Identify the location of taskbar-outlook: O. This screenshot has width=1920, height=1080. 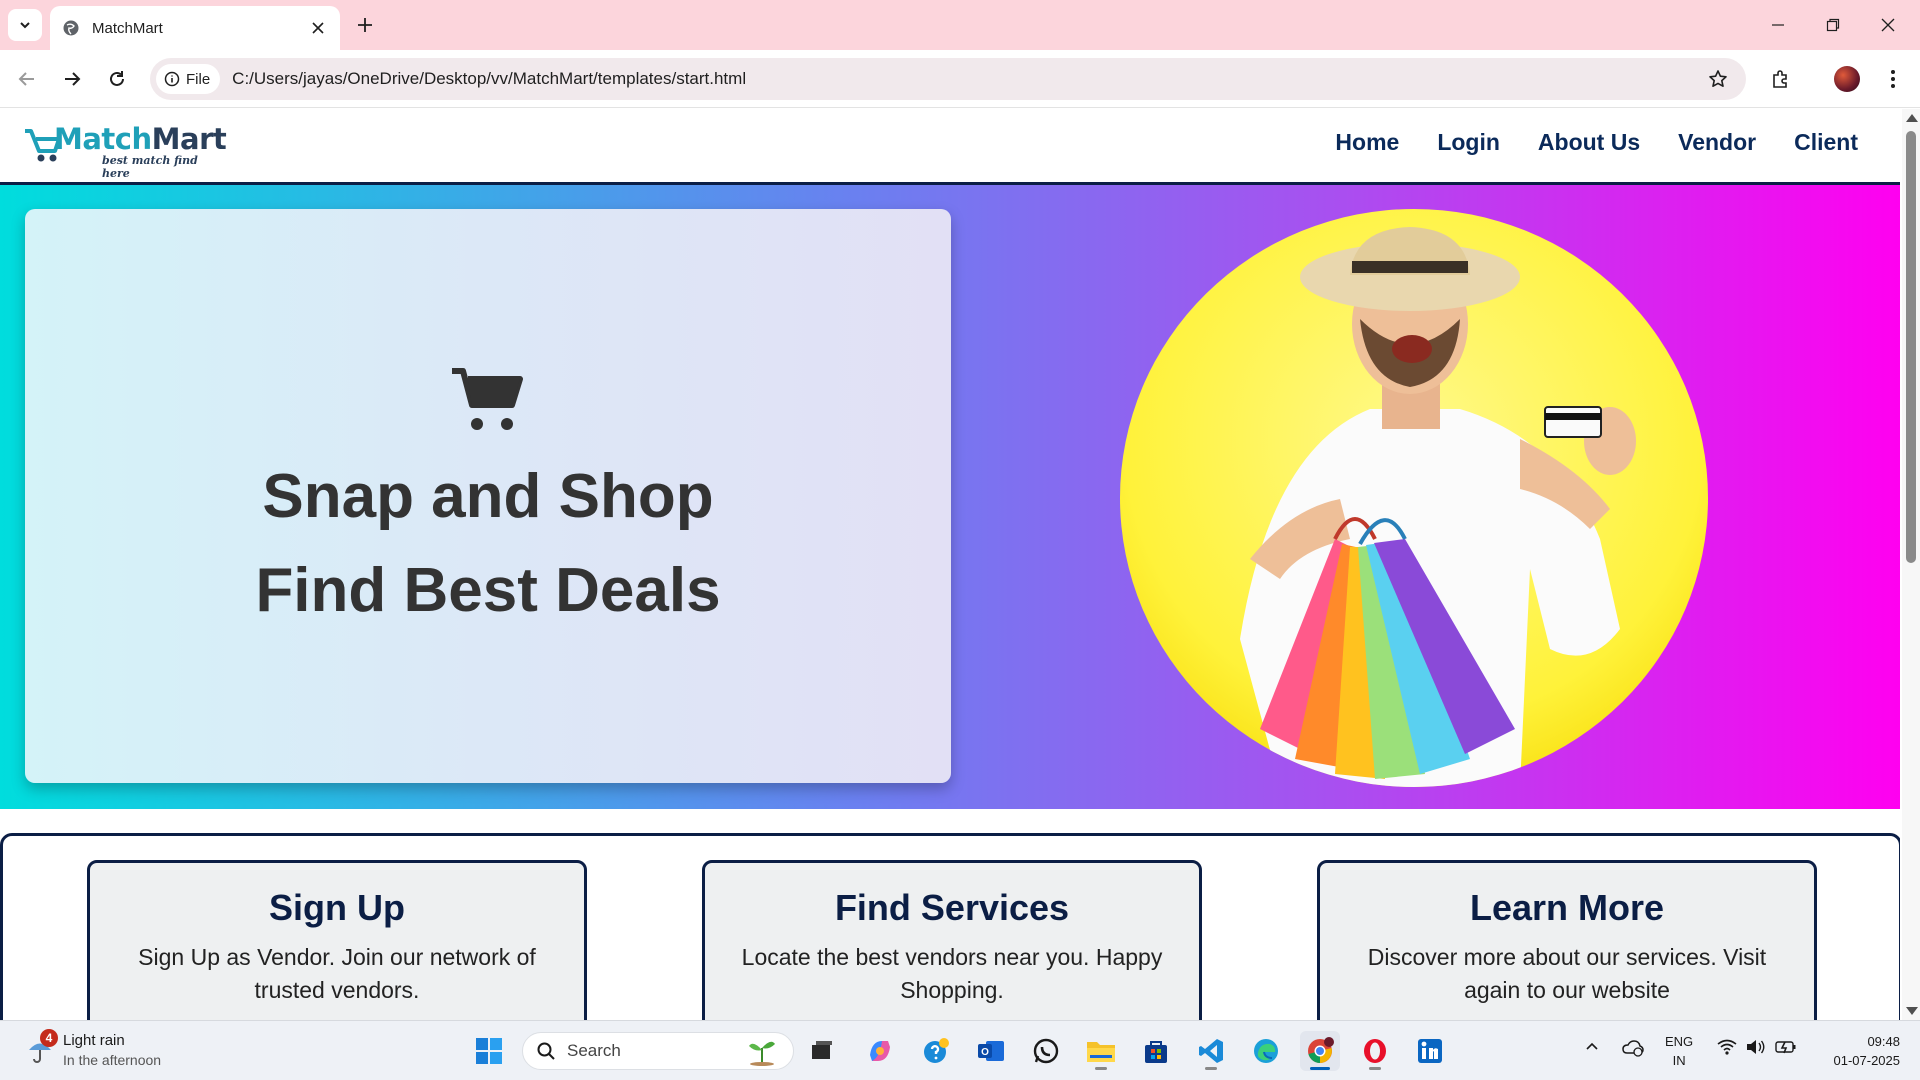
(991, 1051).